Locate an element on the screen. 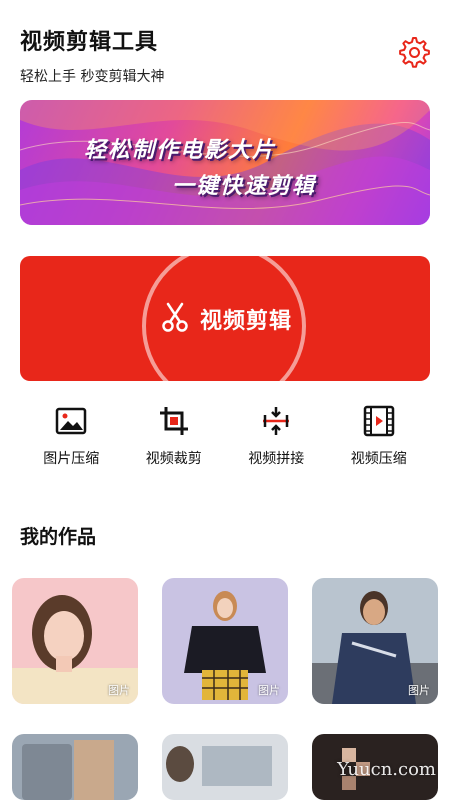 Image resolution: width=450 pixels, height=800 pixels. tool-row: 图片压缩 视频裁剪 视频拼接 视频压缩 is located at coordinates (225, 439).